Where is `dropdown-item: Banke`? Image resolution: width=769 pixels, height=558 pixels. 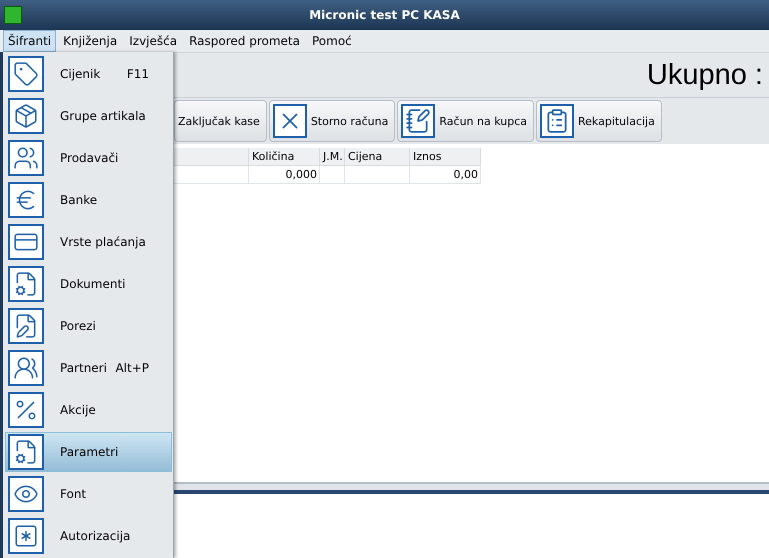 dropdown-item: Banke is located at coordinates (88, 200).